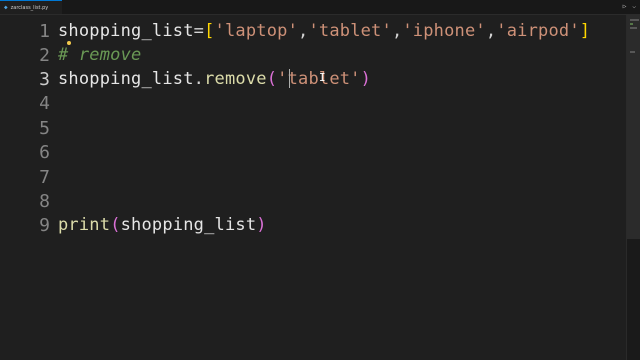 The image size is (640, 360). I want to click on code-line: 7, so click(313, 177).